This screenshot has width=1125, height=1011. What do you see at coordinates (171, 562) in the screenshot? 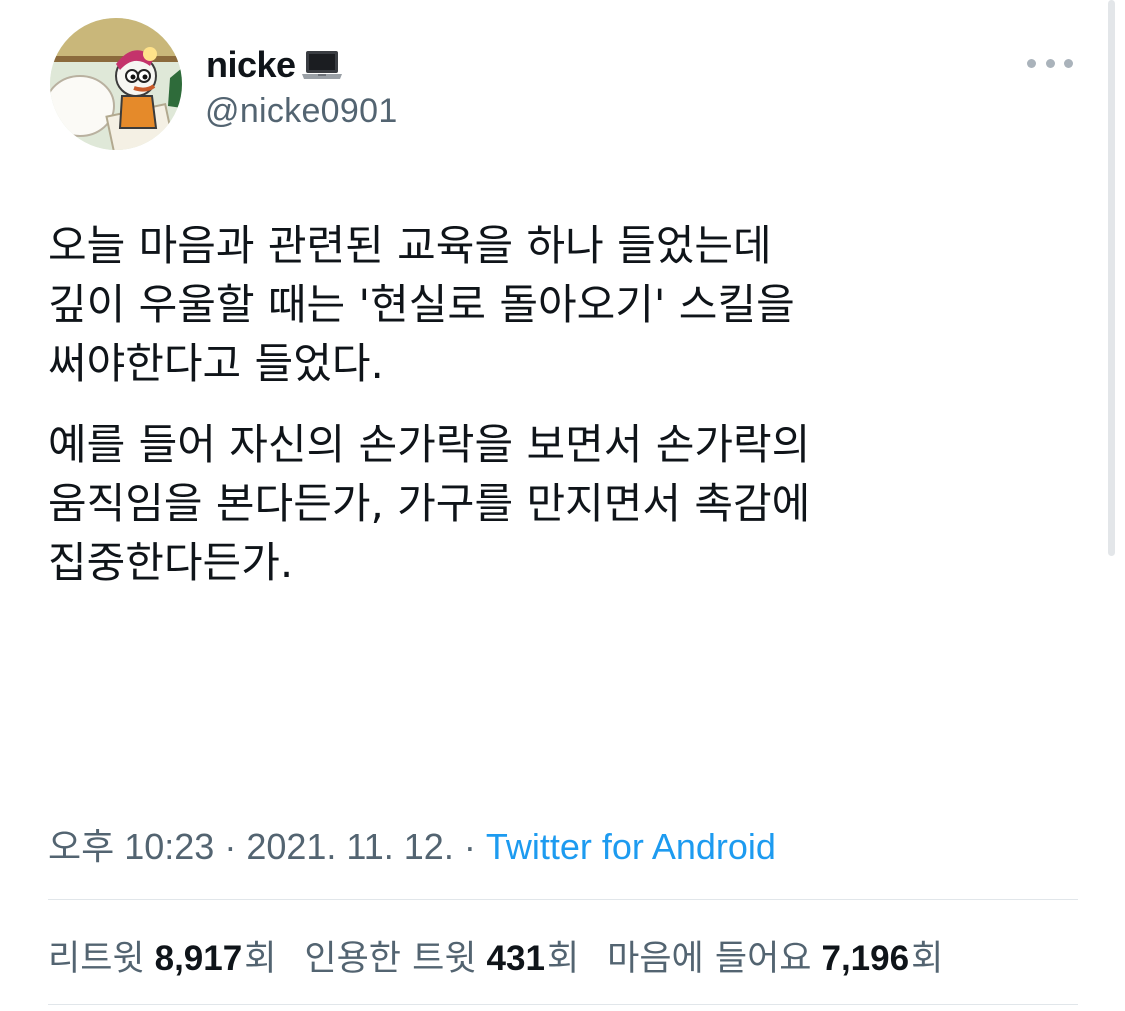
I see `tweet-line: 집중한다든가.` at bounding box center [171, 562].